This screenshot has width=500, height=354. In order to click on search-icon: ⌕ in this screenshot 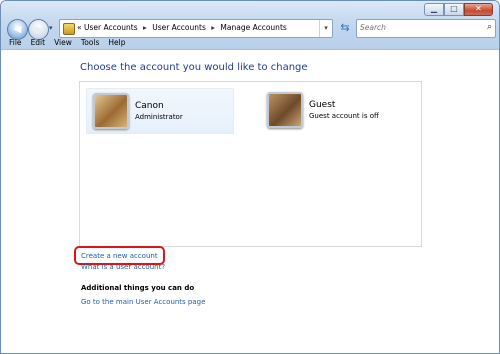, I will do `click(489, 27)`.